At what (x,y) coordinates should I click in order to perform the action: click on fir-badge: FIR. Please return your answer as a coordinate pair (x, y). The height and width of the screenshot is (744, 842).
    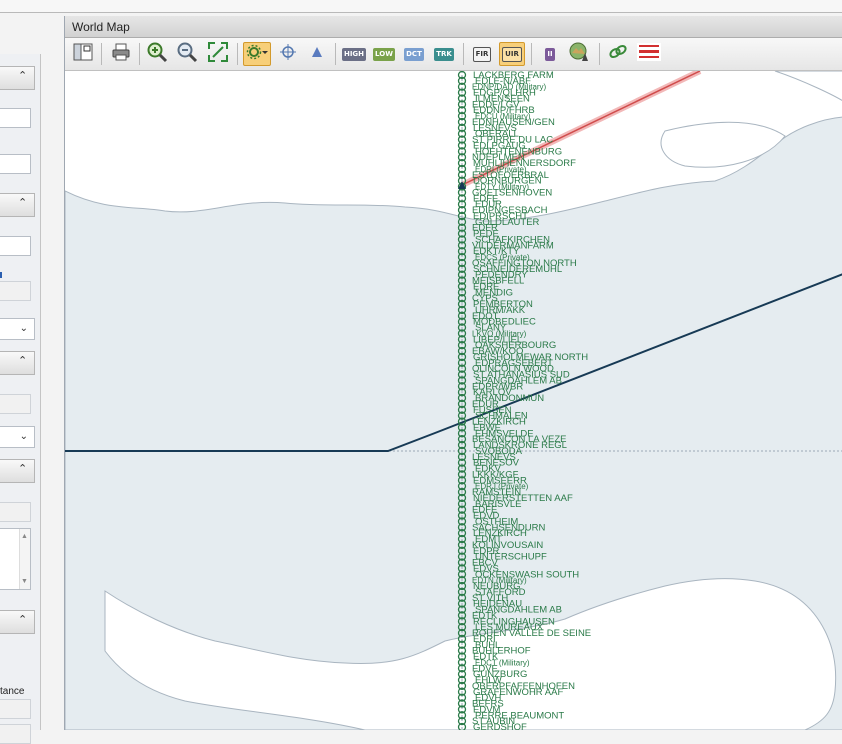
    Looking at the image, I should click on (482, 54).